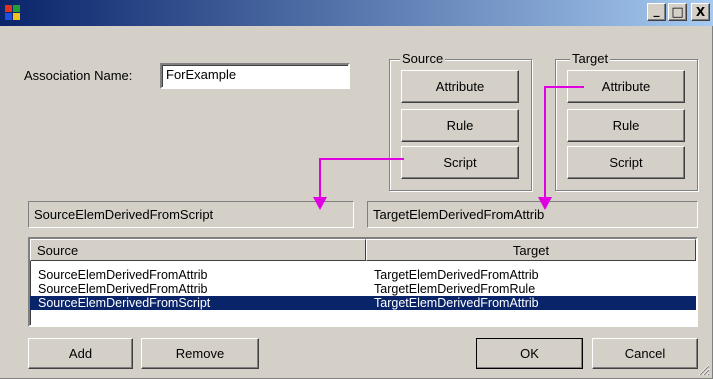 This screenshot has width=713, height=379. I want to click on source-rule-button: Rule, so click(460, 125).